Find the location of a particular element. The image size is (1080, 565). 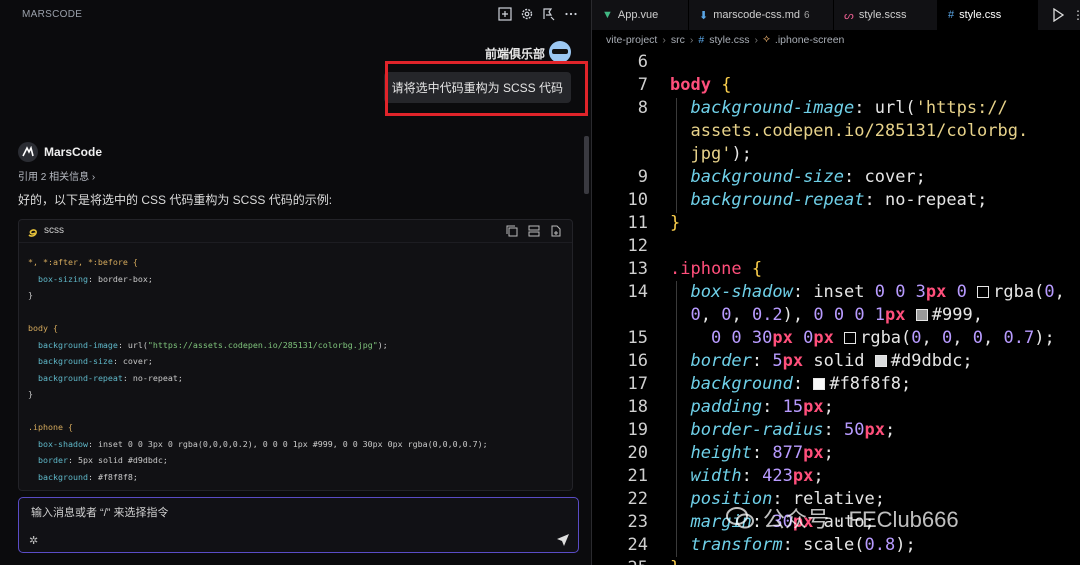

line-text: background-size: cover; is located at coordinates (808, 177).